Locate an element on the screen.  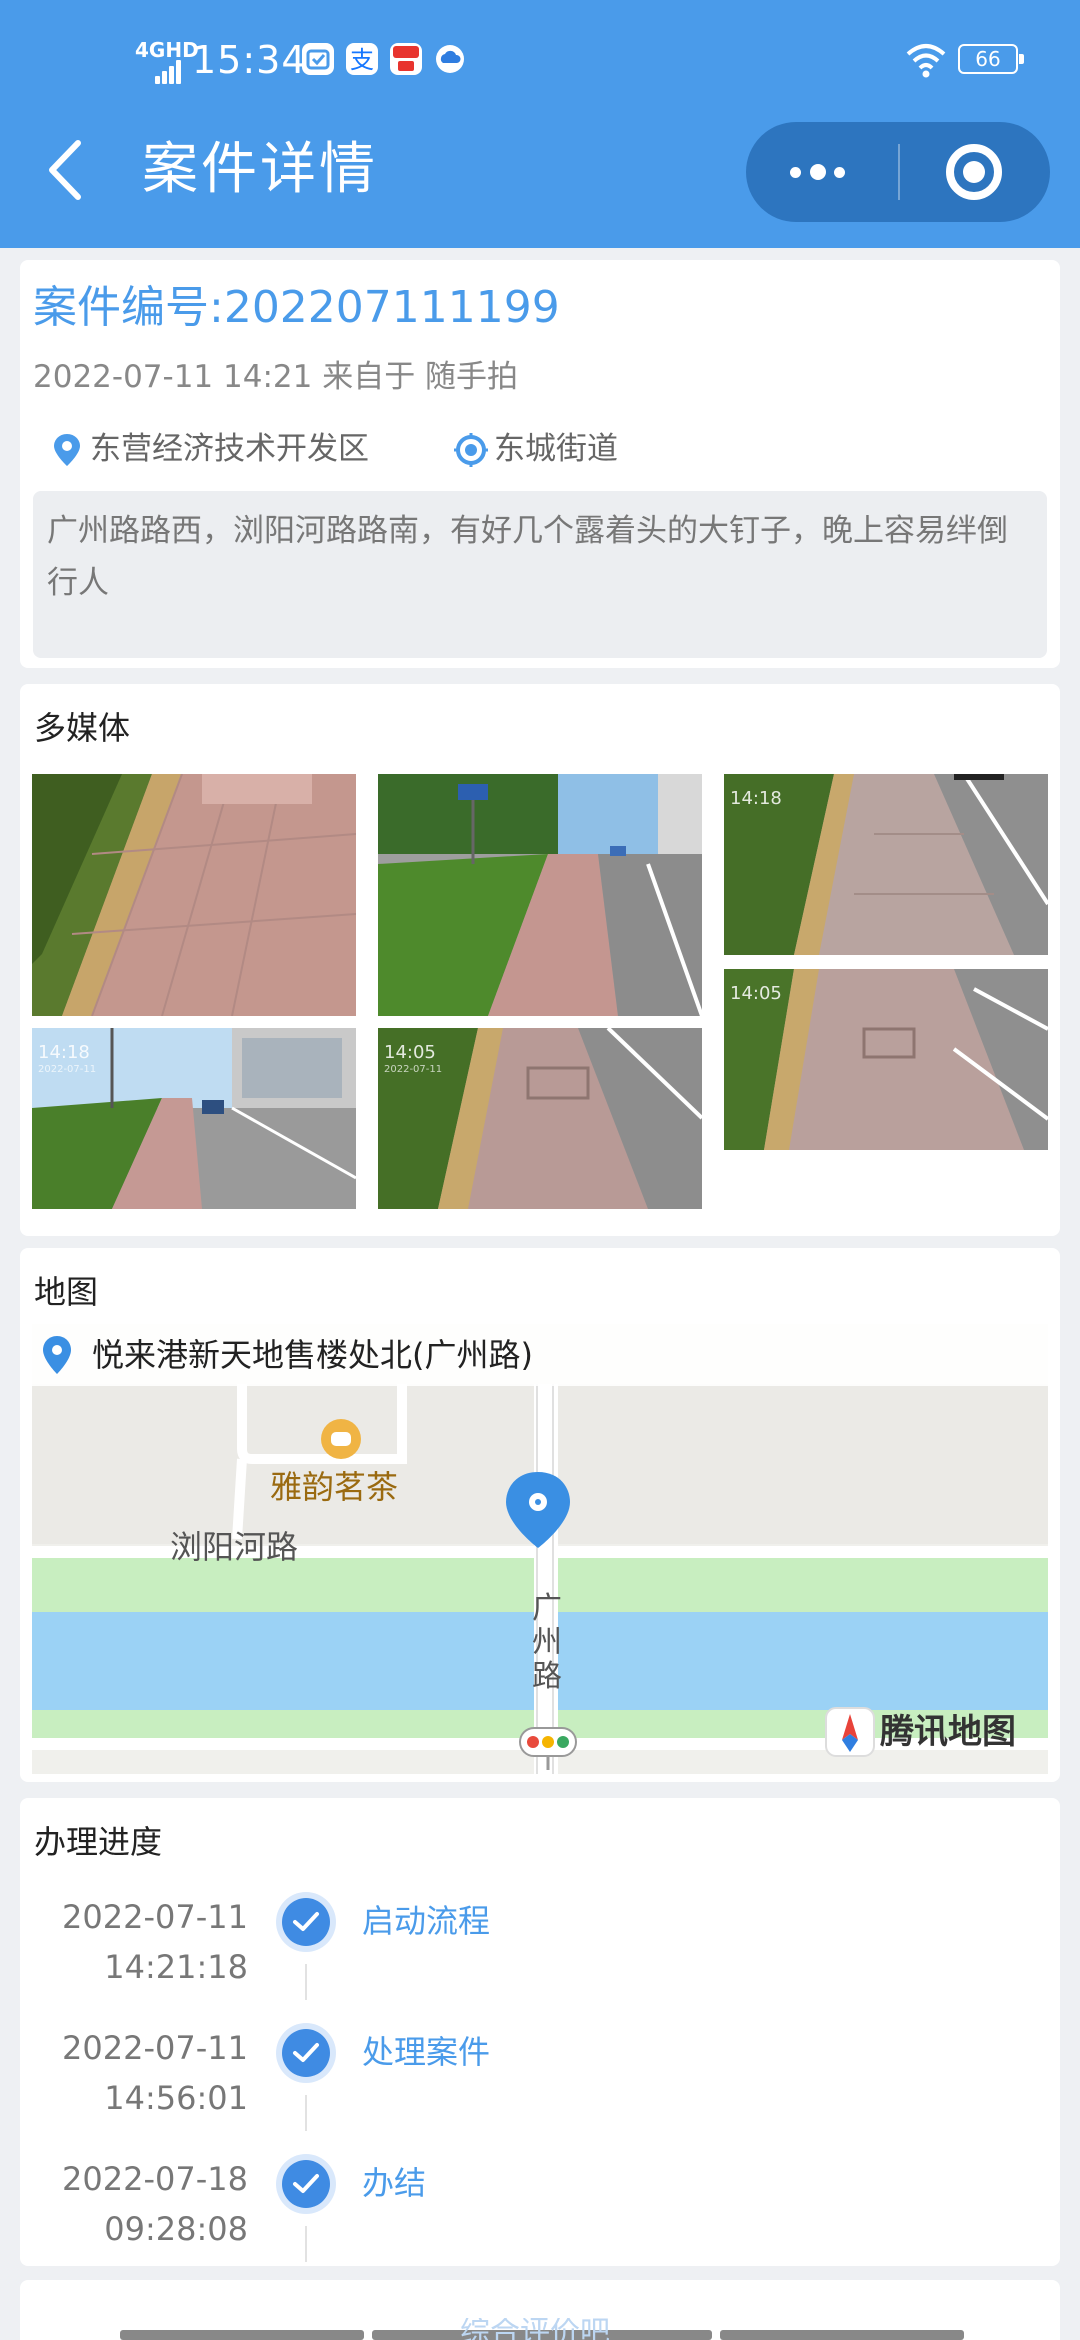
case-number: 案件编号:202207111199 is located at coordinates (296, 307).